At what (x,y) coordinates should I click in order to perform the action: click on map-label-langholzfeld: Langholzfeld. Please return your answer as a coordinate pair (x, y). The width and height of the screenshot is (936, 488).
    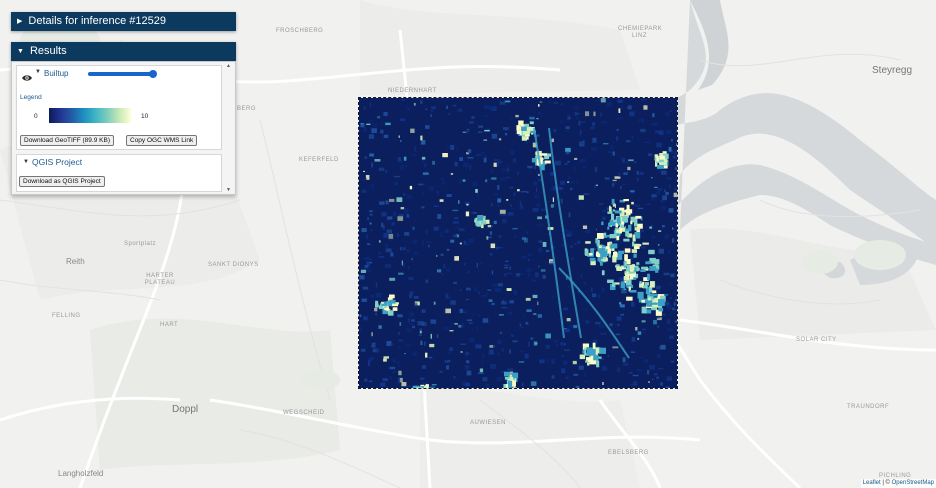
    Looking at the image, I should click on (81, 473).